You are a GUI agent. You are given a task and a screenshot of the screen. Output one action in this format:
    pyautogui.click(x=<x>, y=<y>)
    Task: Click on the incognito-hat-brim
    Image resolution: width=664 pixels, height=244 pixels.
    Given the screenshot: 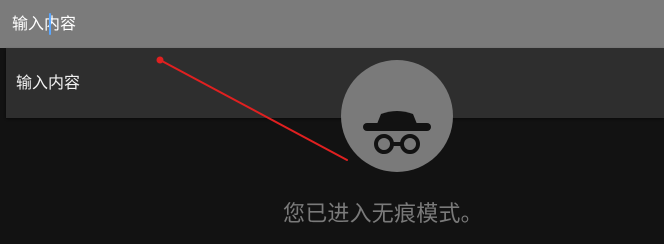 What is the action you would take?
    pyautogui.click(x=397, y=127)
    